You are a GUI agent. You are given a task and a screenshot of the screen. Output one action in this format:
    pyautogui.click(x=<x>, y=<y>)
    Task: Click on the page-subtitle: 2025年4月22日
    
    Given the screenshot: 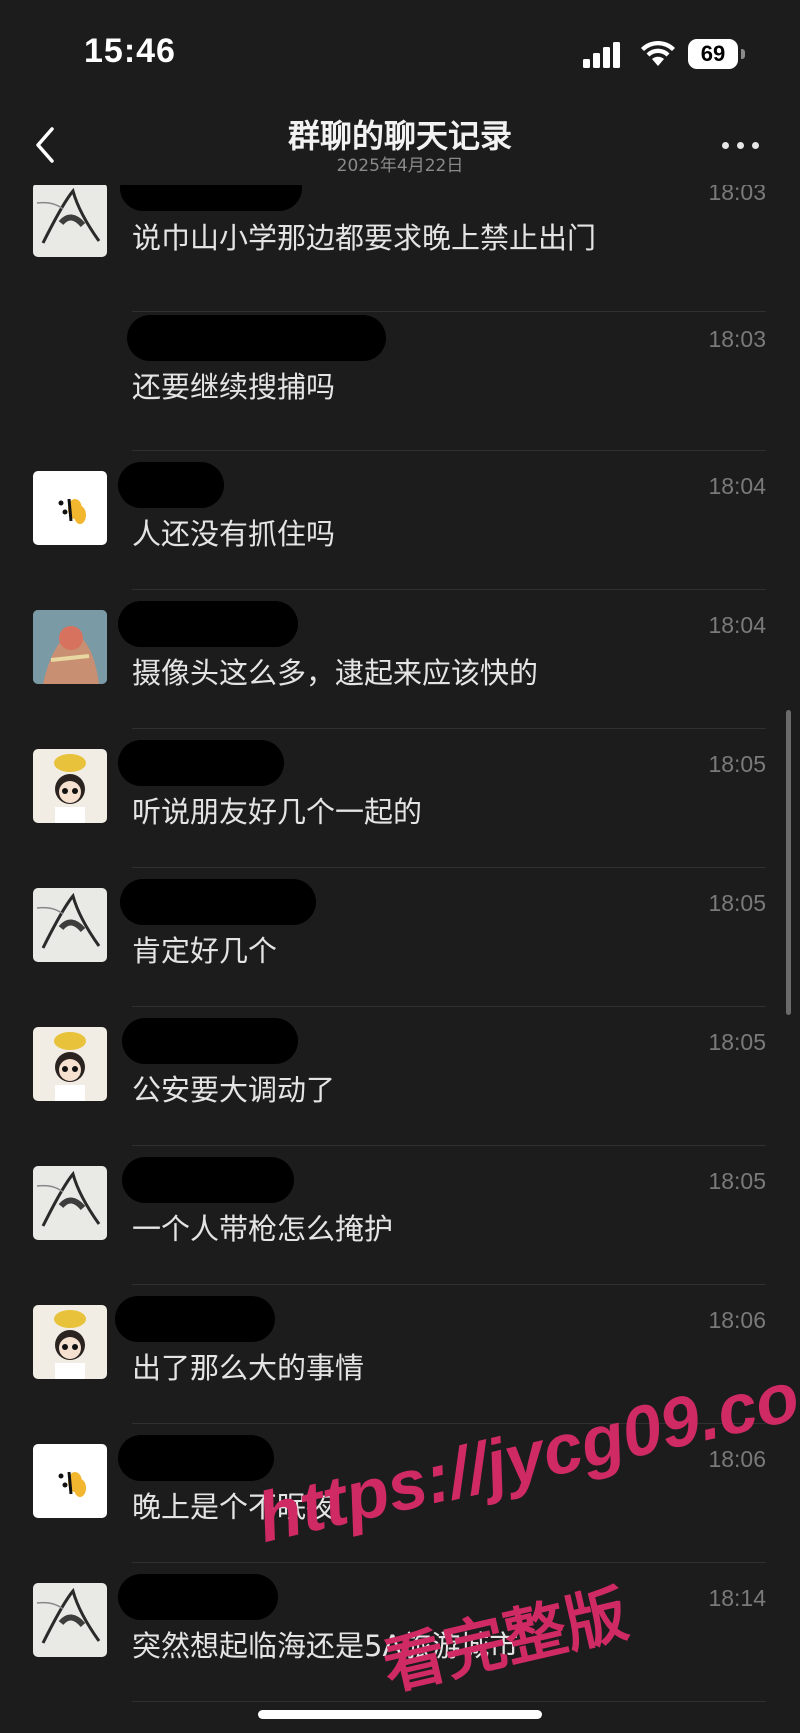 What is the action you would take?
    pyautogui.click(x=400, y=166)
    